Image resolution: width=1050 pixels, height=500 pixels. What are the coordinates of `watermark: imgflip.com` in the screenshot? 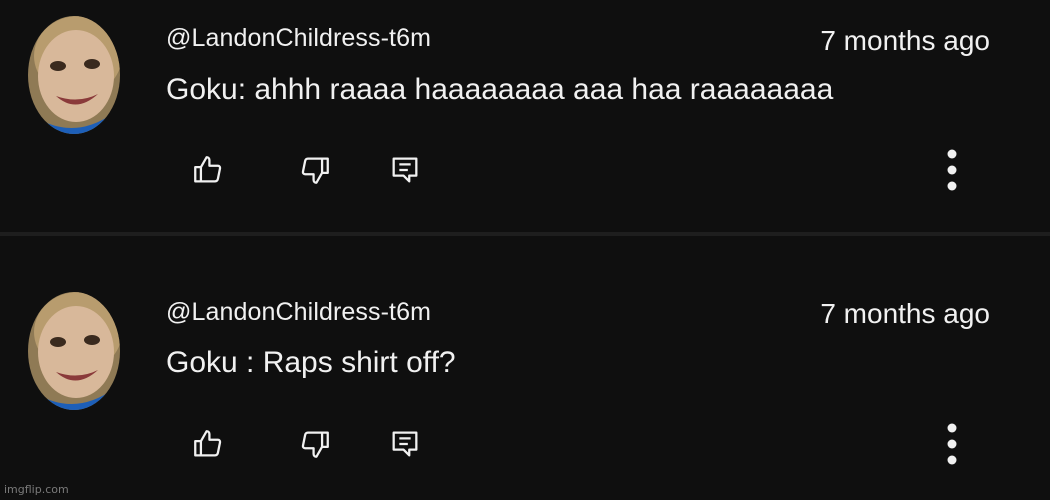 It's located at (36, 489).